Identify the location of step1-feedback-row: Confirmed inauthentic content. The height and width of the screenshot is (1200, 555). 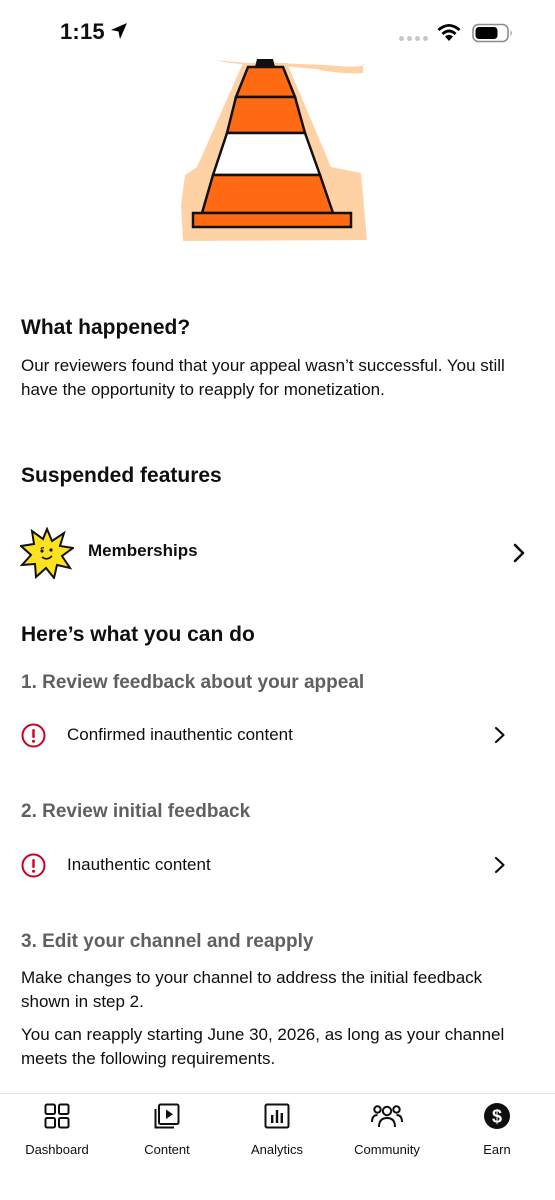
(277, 735).